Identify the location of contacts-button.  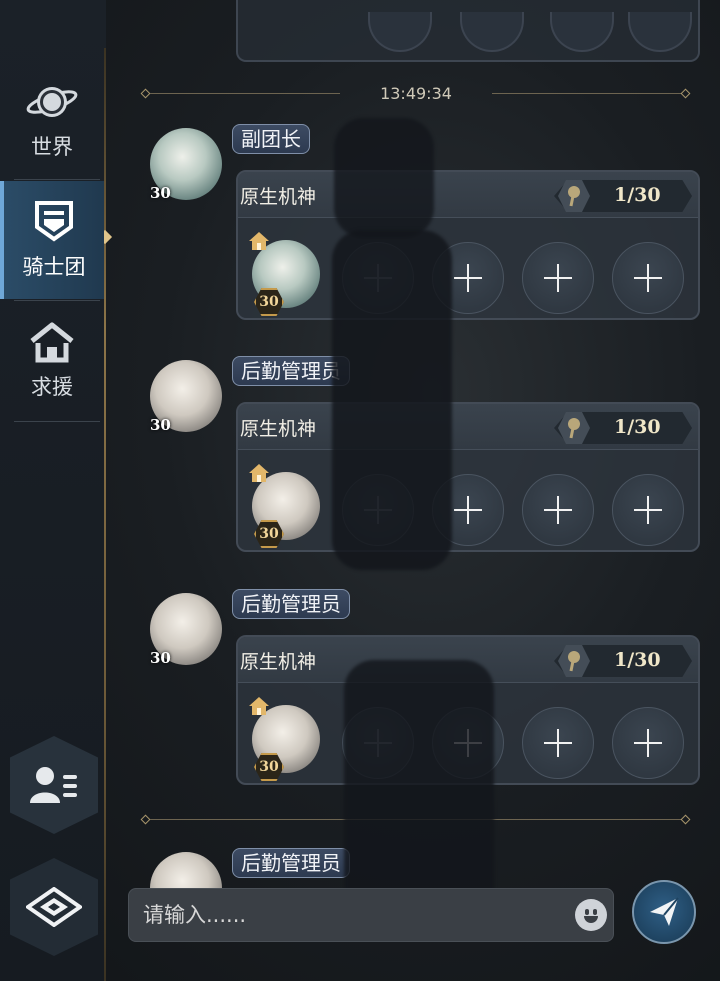
(54, 785).